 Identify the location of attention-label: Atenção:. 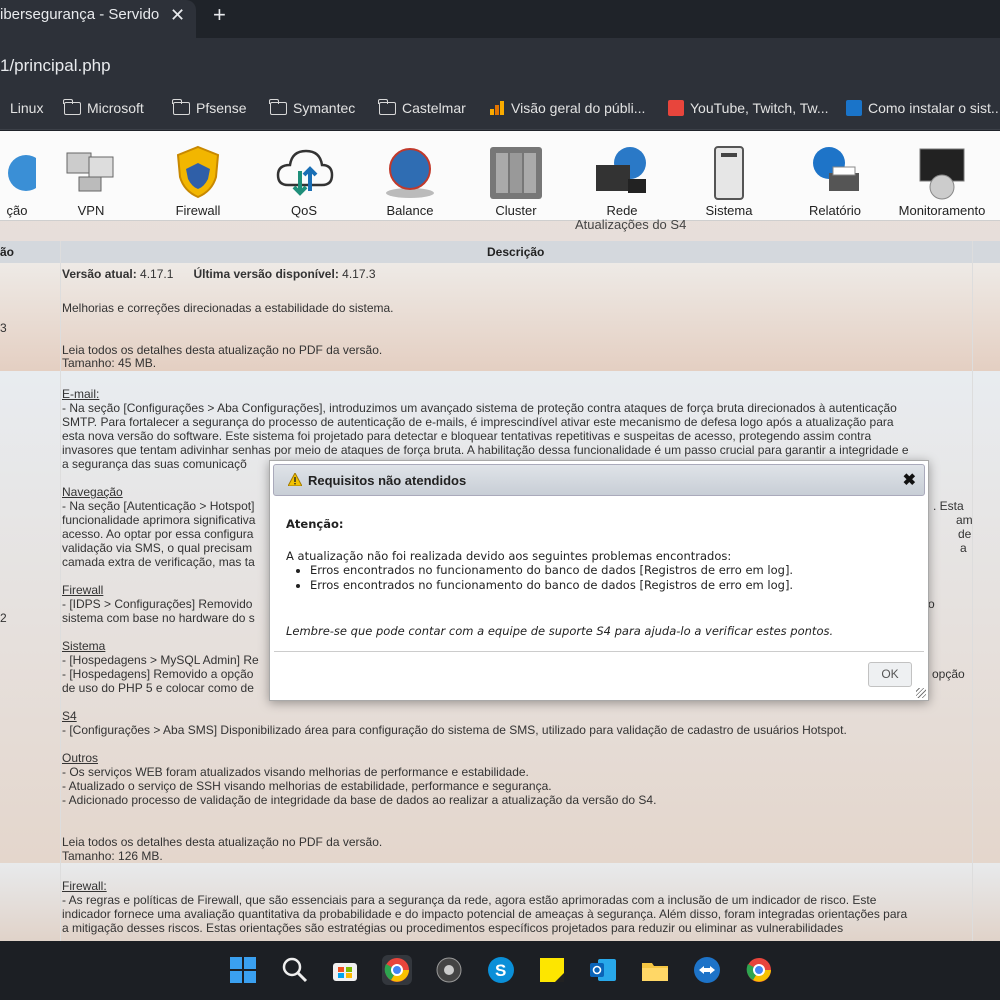
(315, 524).